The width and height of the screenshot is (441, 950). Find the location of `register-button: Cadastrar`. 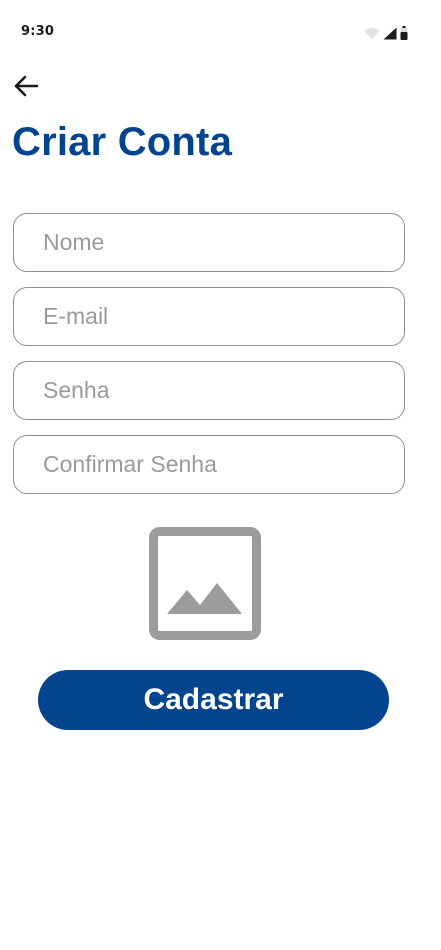

register-button: Cadastrar is located at coordinates (213, 700).